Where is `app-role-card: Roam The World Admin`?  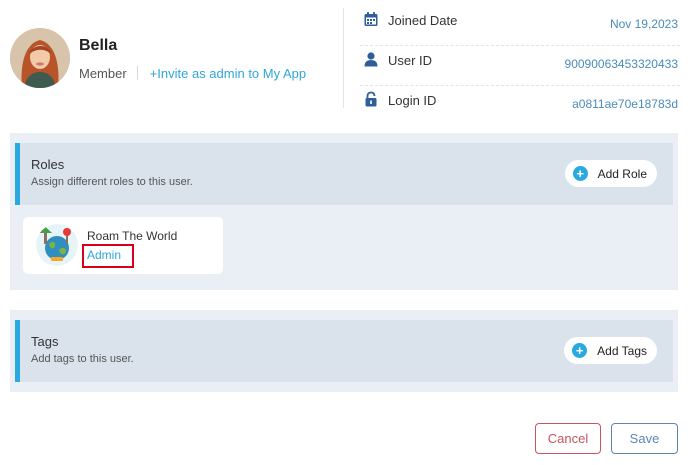 app-role-card: Roam The World Admin is located at coordinates (123, 245).